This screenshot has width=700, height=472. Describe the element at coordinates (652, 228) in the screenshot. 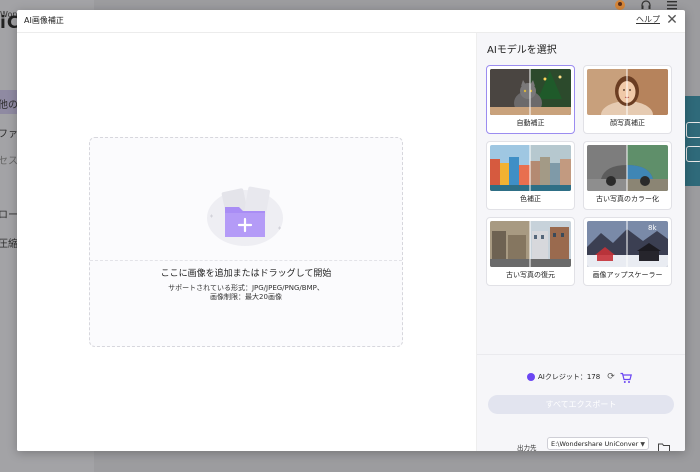

I see `upscale-badge: 8k` at that location.